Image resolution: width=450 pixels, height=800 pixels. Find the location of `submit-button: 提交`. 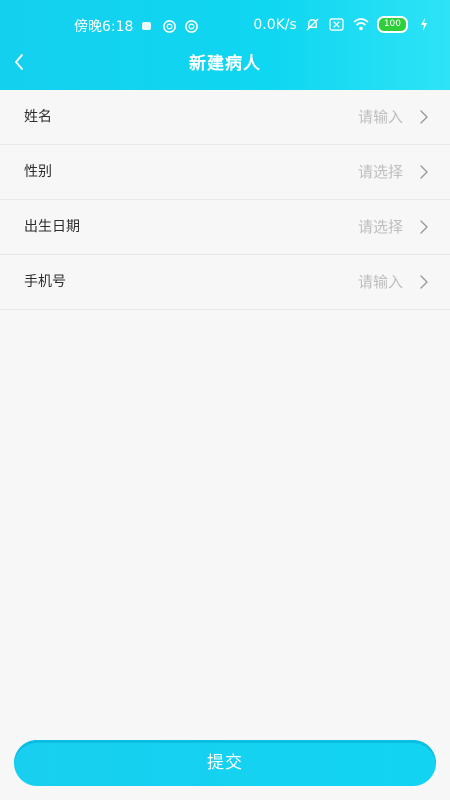

submit-button: 提交 is located at coordinates (225, 763).